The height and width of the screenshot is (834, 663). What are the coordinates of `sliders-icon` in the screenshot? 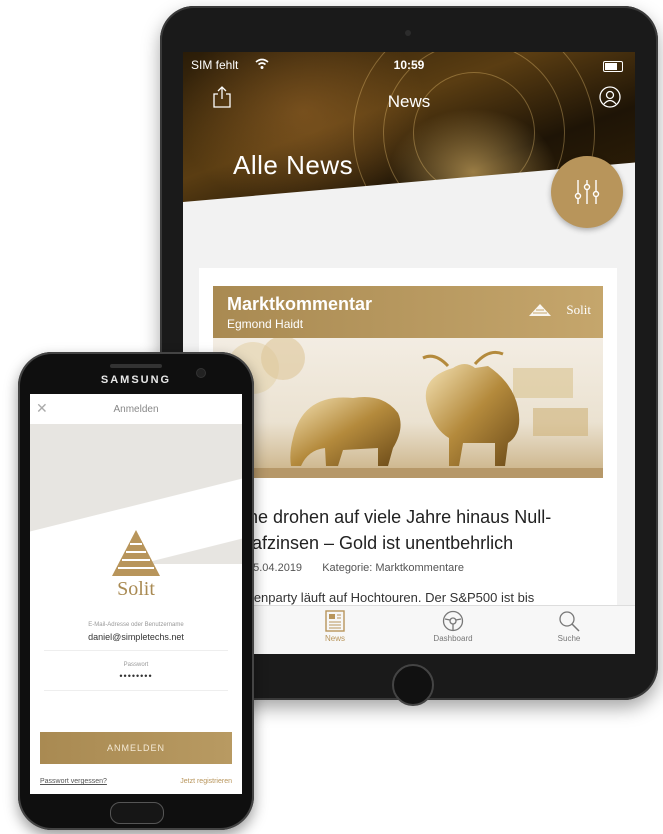 It's located at (587, 192).